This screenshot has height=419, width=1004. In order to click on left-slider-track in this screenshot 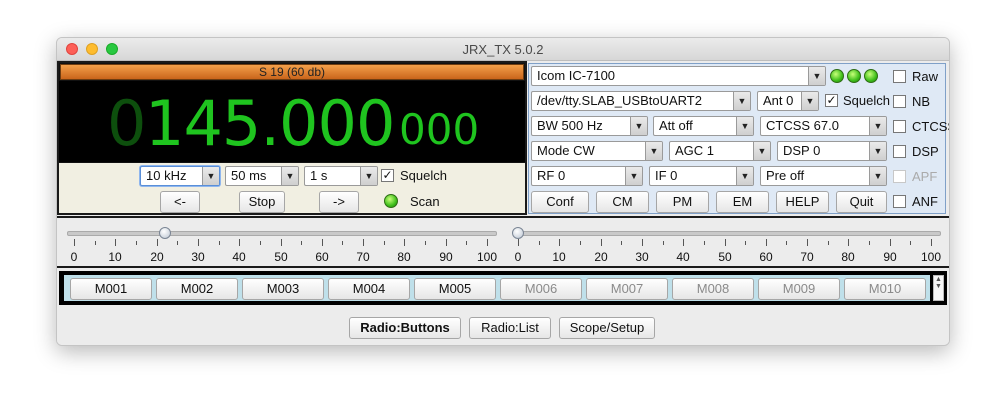, I will do `click(282, 233)`.